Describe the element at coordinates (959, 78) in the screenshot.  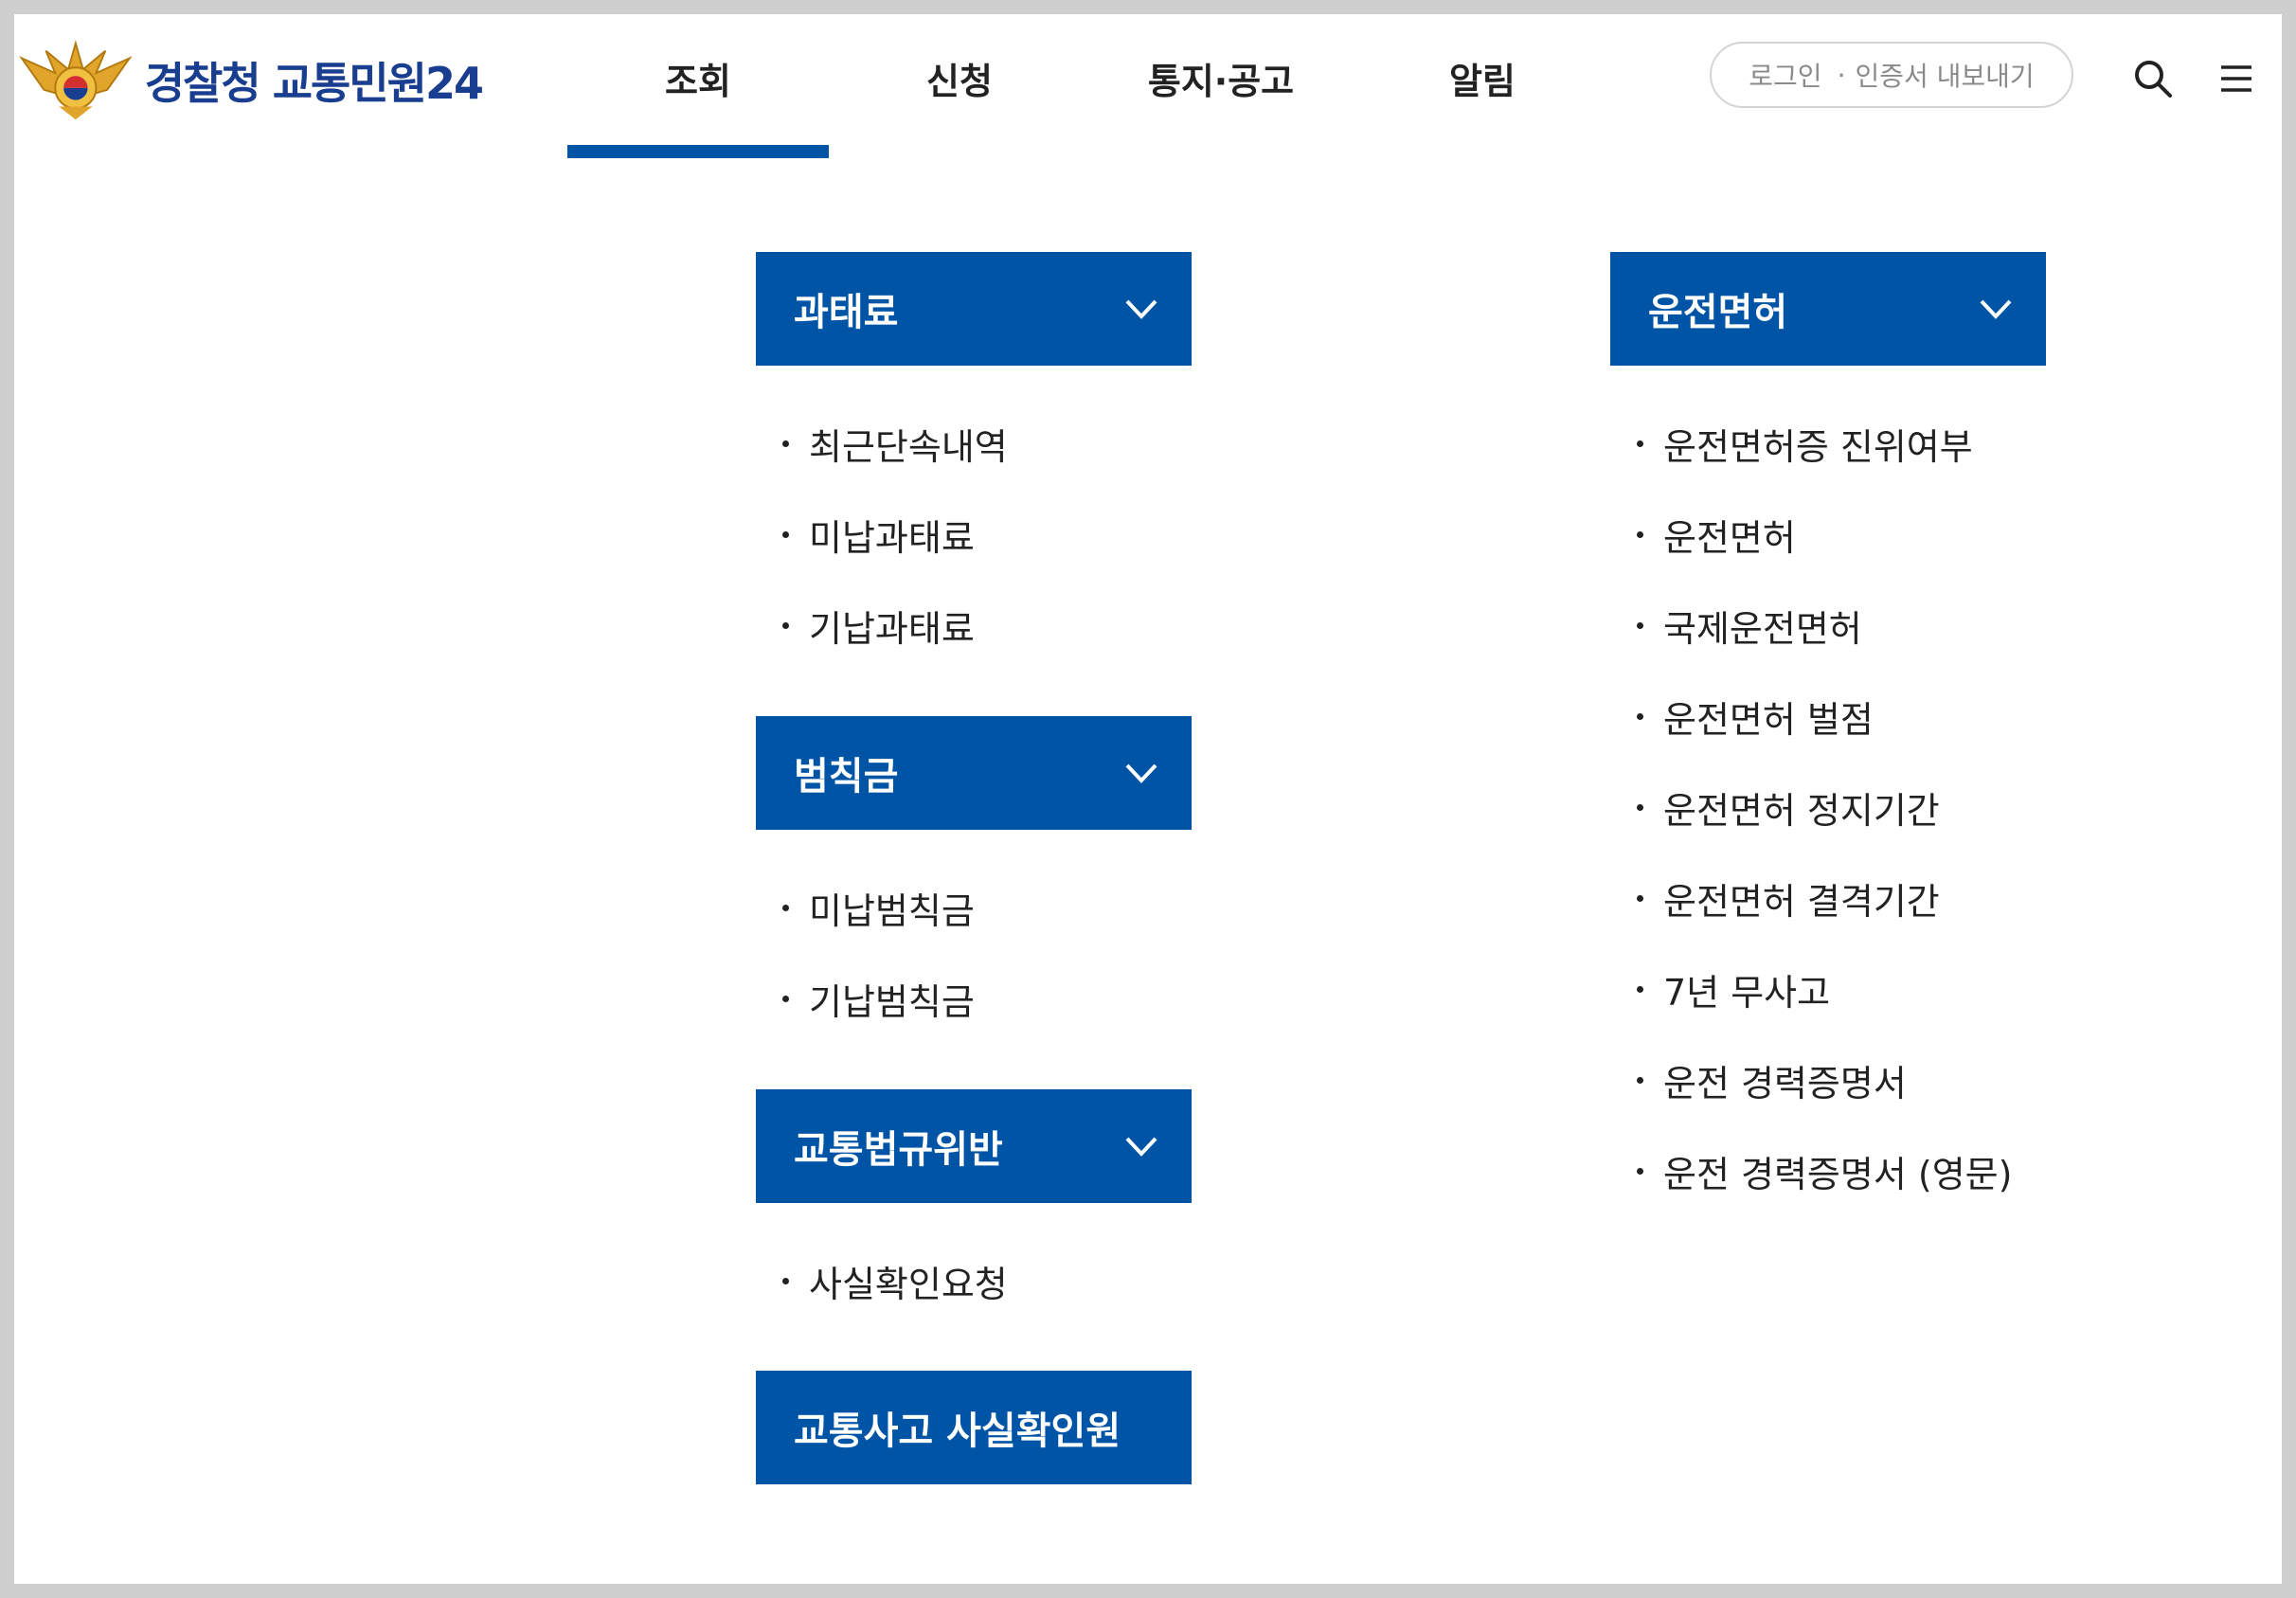
I see `nav-apply: 신청` at that location.